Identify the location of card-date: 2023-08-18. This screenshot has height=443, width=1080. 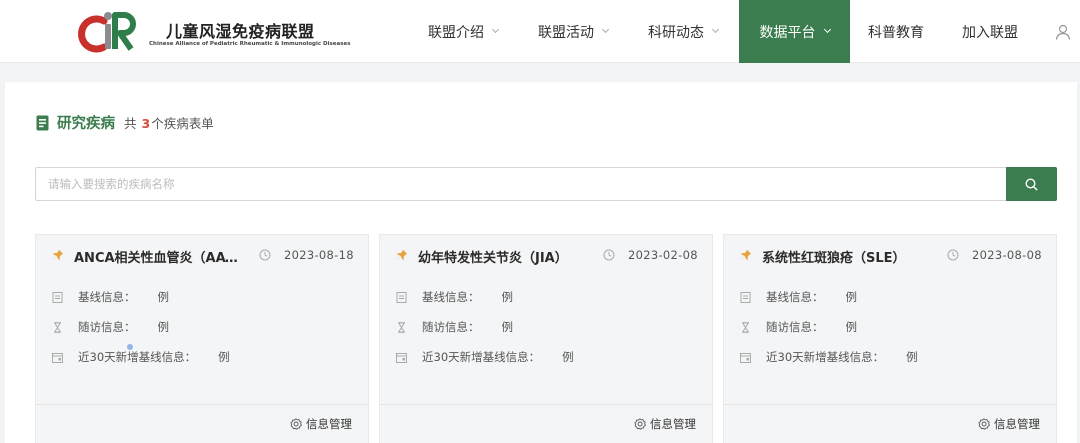
(319, 255).